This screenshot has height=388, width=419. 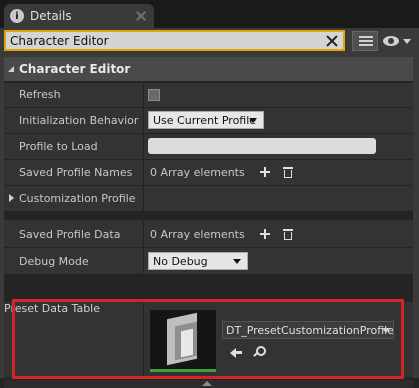 What do you see at coordinates (79, 16) in the screenshot?
I see `tab-details: i Details` at bounding box center [79, 16].